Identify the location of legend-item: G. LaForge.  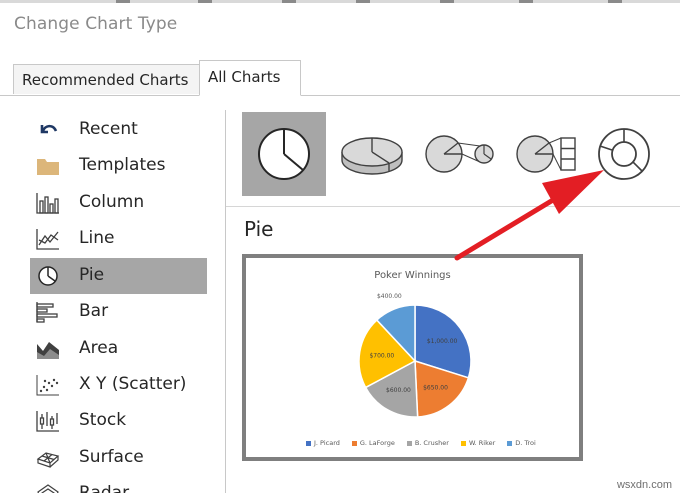
(373, 443).